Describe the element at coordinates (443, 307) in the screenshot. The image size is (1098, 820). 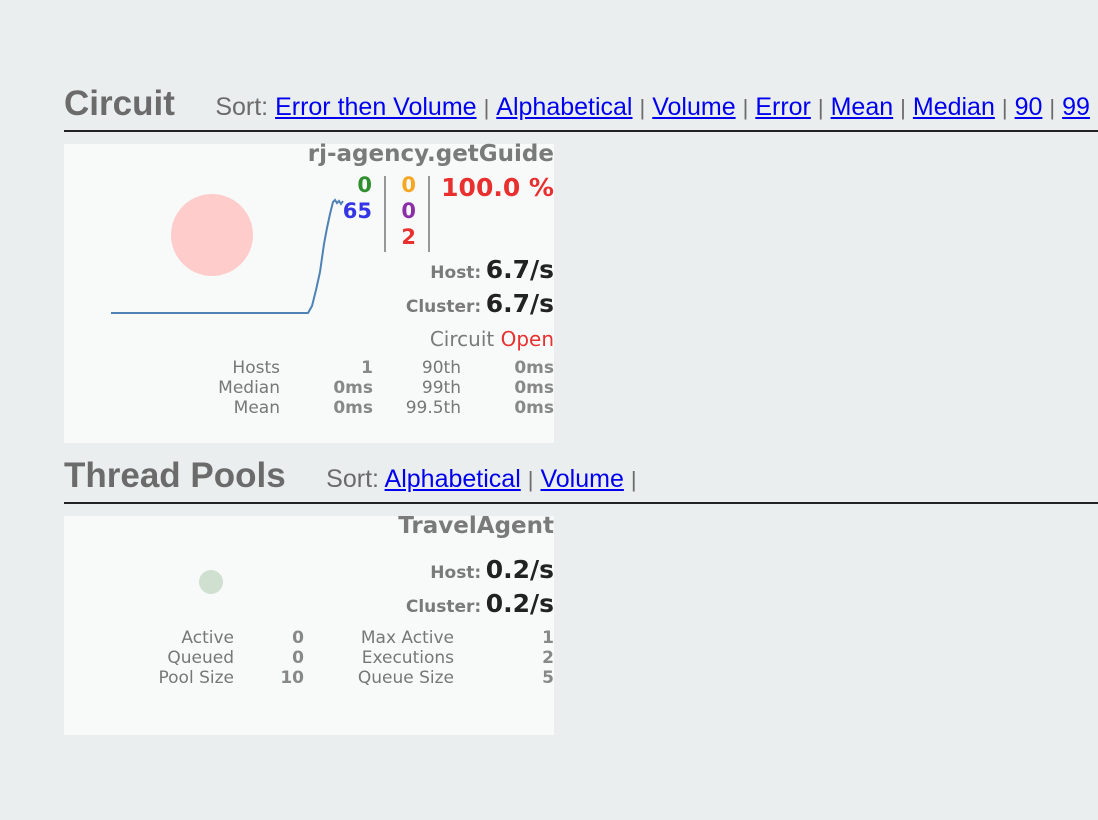
I see `cluster-rate-label: Cluster:` at that location.